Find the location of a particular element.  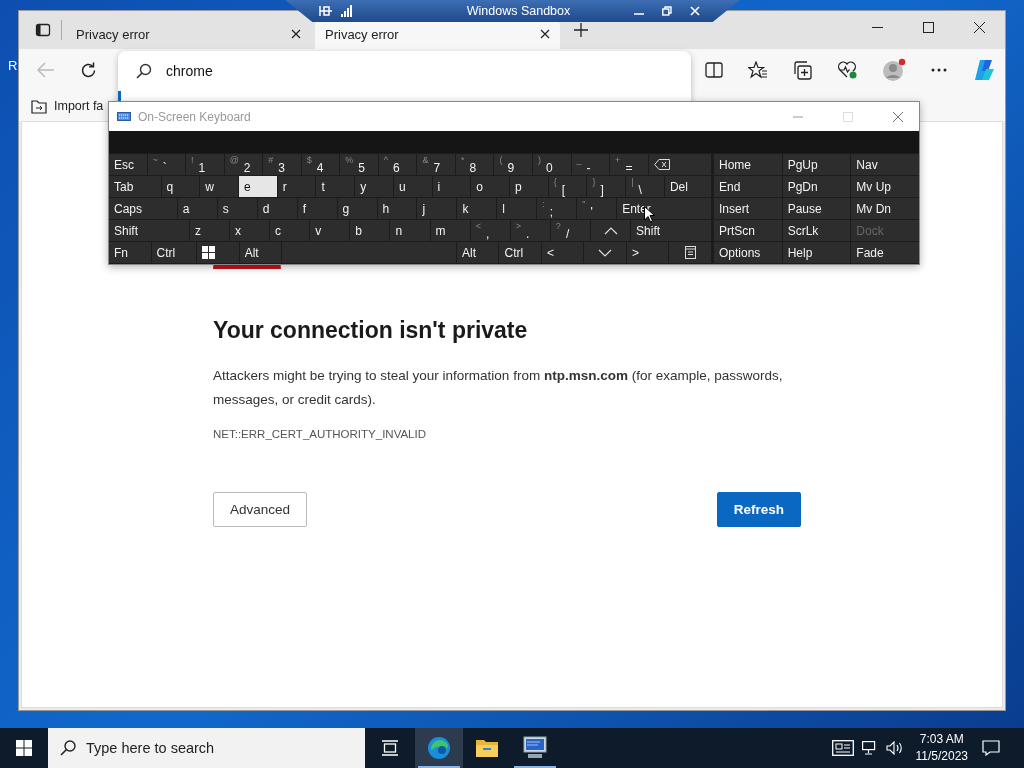

keyboard-key: u is located at coordinates (412, 186).